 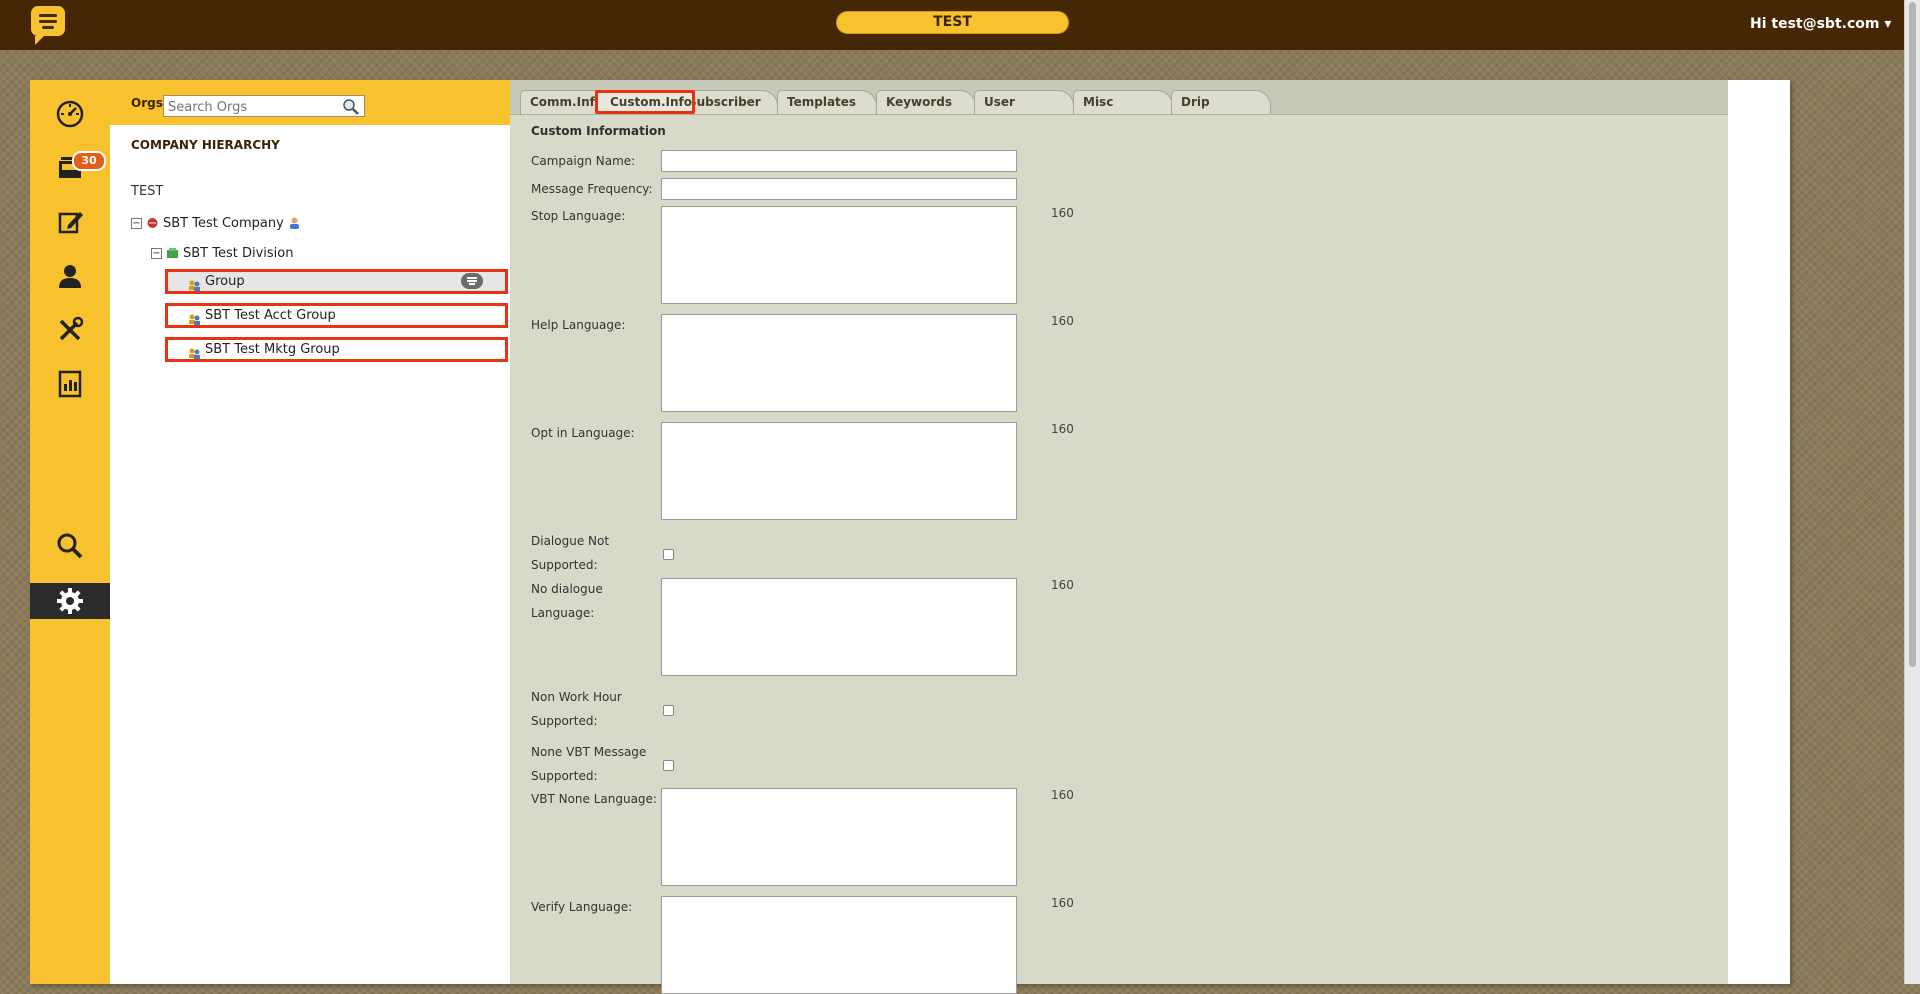 I want to click on tools-icon, so click(x=70, y=330).